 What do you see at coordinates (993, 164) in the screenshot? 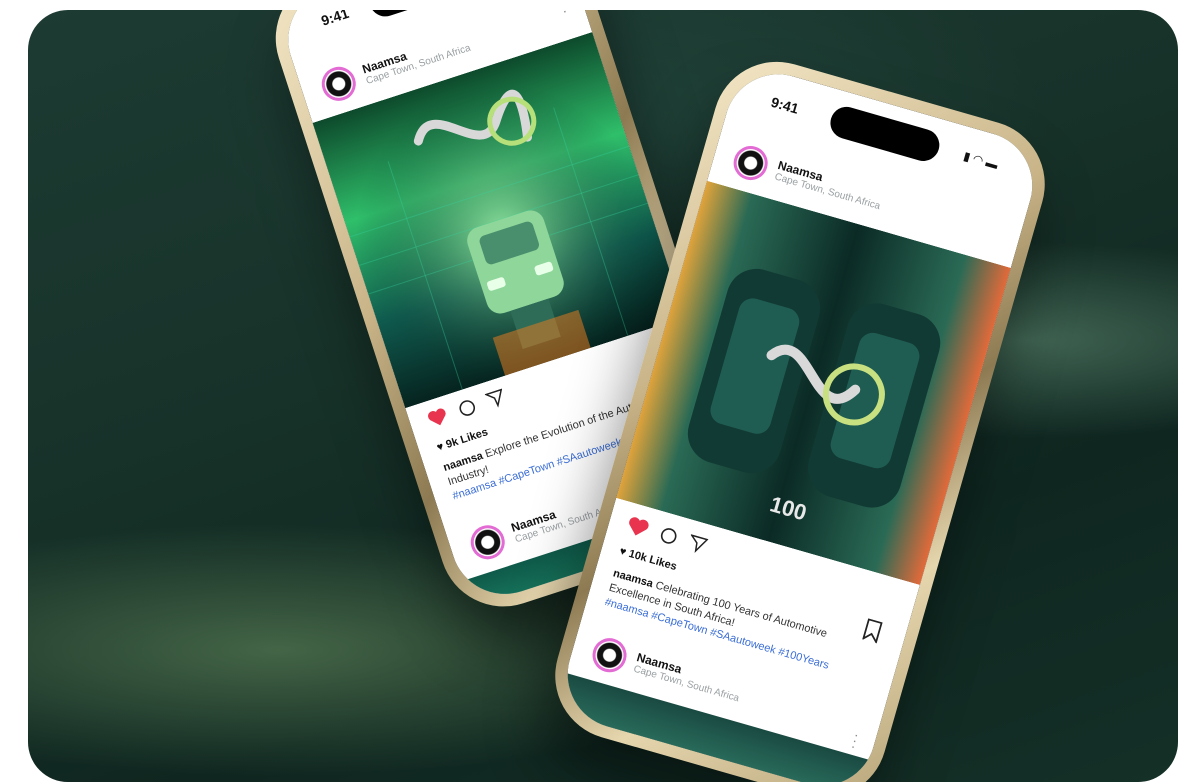
I see `battery-icon: ▬` at bounding box center [993, 164].